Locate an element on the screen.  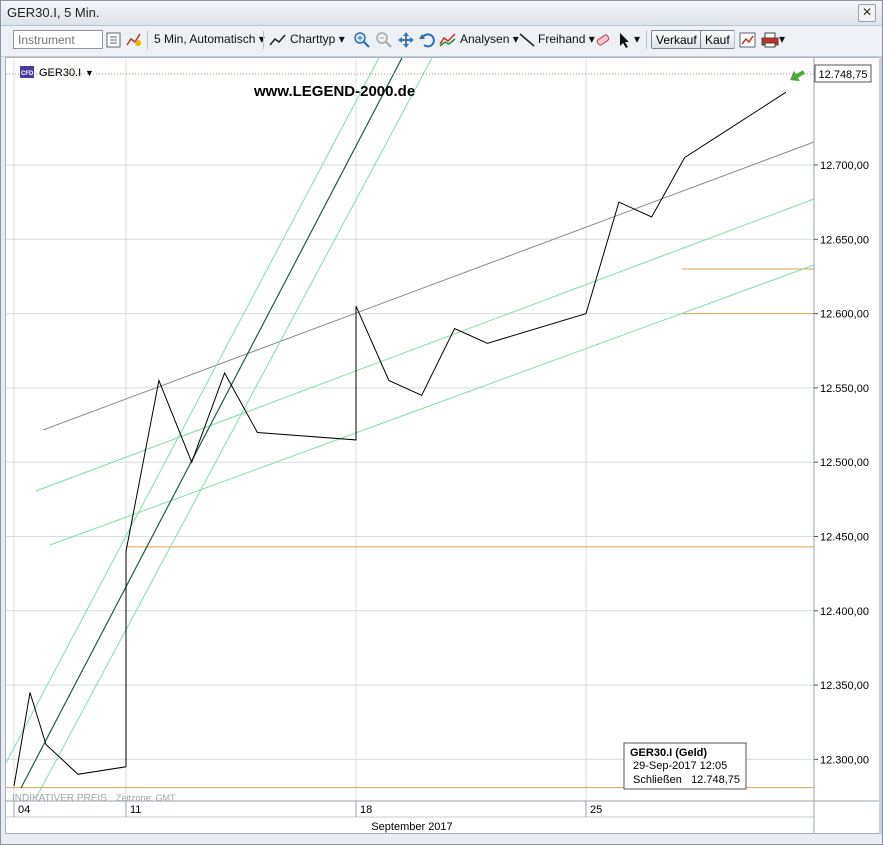
tooltip-datetime: 29-Sep-2017 12:05 is located at coordinates (680, 766).